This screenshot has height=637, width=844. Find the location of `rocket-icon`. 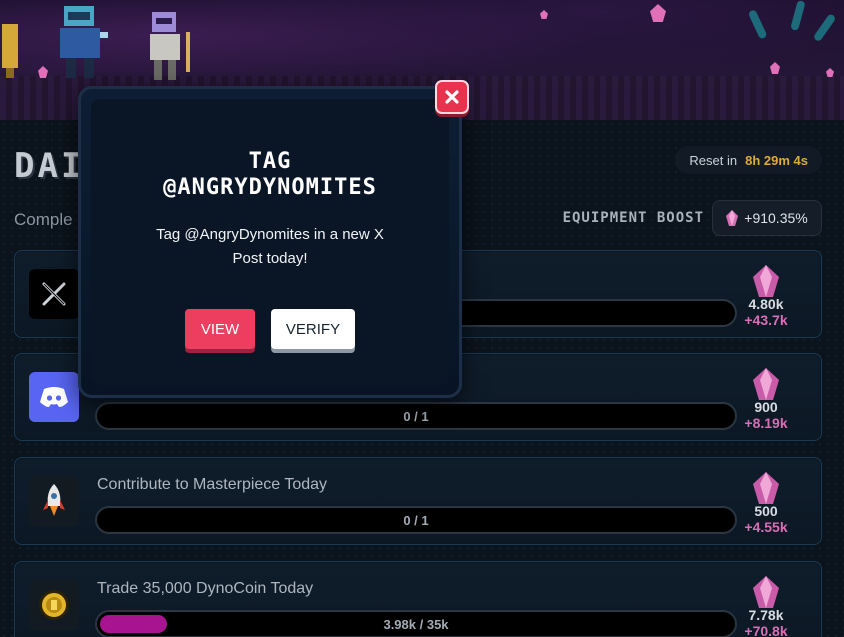

rocket-icon is located at coordinates (54, 501).